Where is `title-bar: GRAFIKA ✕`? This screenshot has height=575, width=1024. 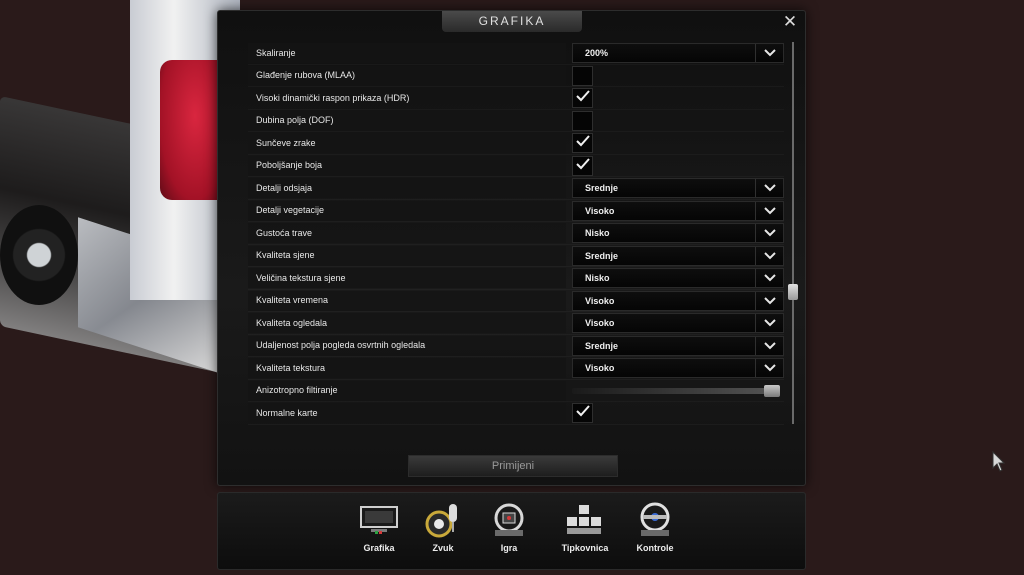
title-bar: GRAFIKA ✕ is located at coordinates (511, 22).